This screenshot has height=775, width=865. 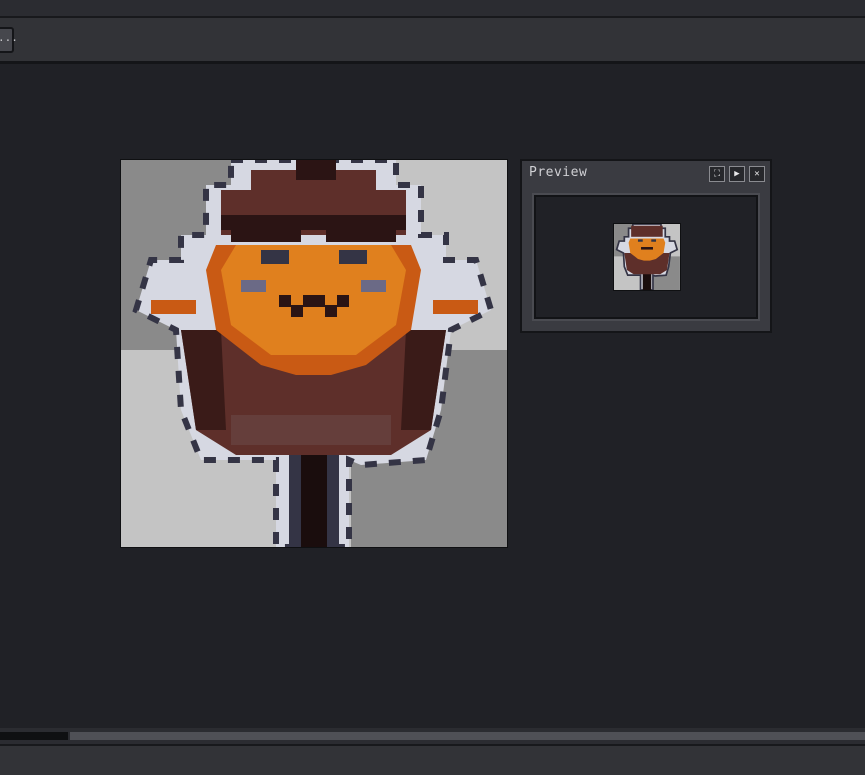 What do you see at coordinates (467, 736) in the screenshot?
I see `scrollbar-thumb` at bounding box center [467, 736].